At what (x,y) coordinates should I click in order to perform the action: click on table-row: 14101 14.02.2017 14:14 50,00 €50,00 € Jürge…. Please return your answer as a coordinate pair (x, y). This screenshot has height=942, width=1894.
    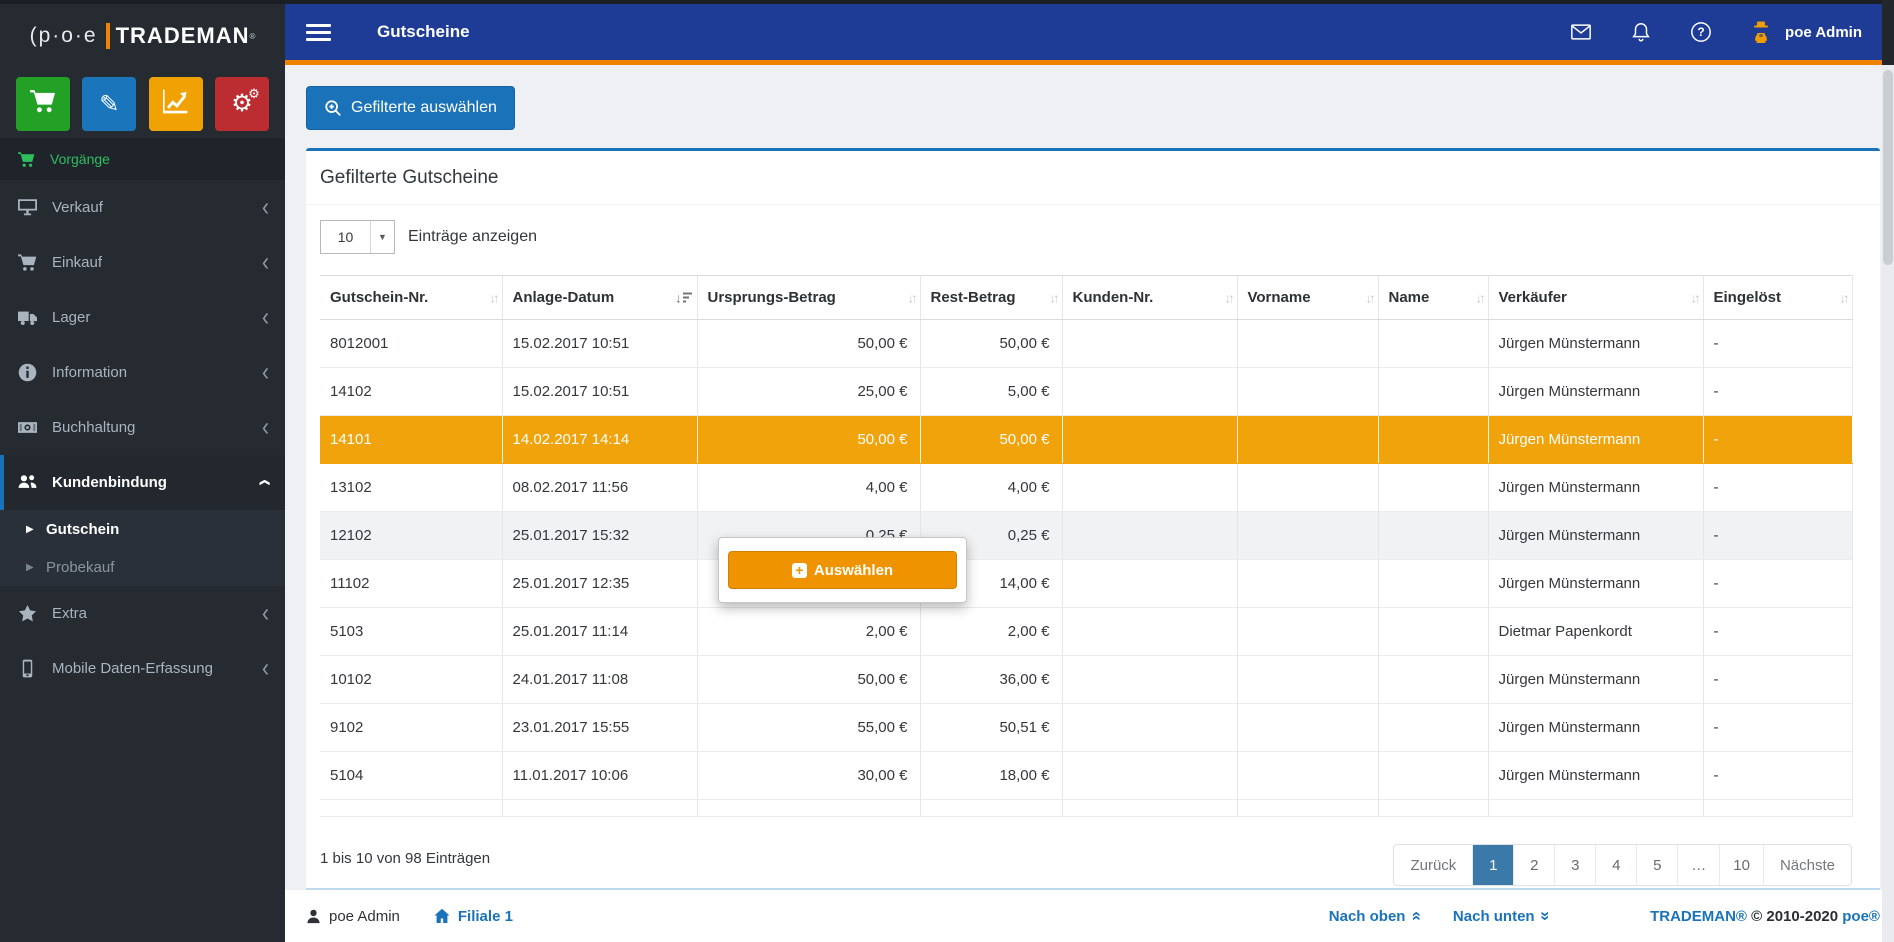
    Looking at the image, I should click on (1086, 439).